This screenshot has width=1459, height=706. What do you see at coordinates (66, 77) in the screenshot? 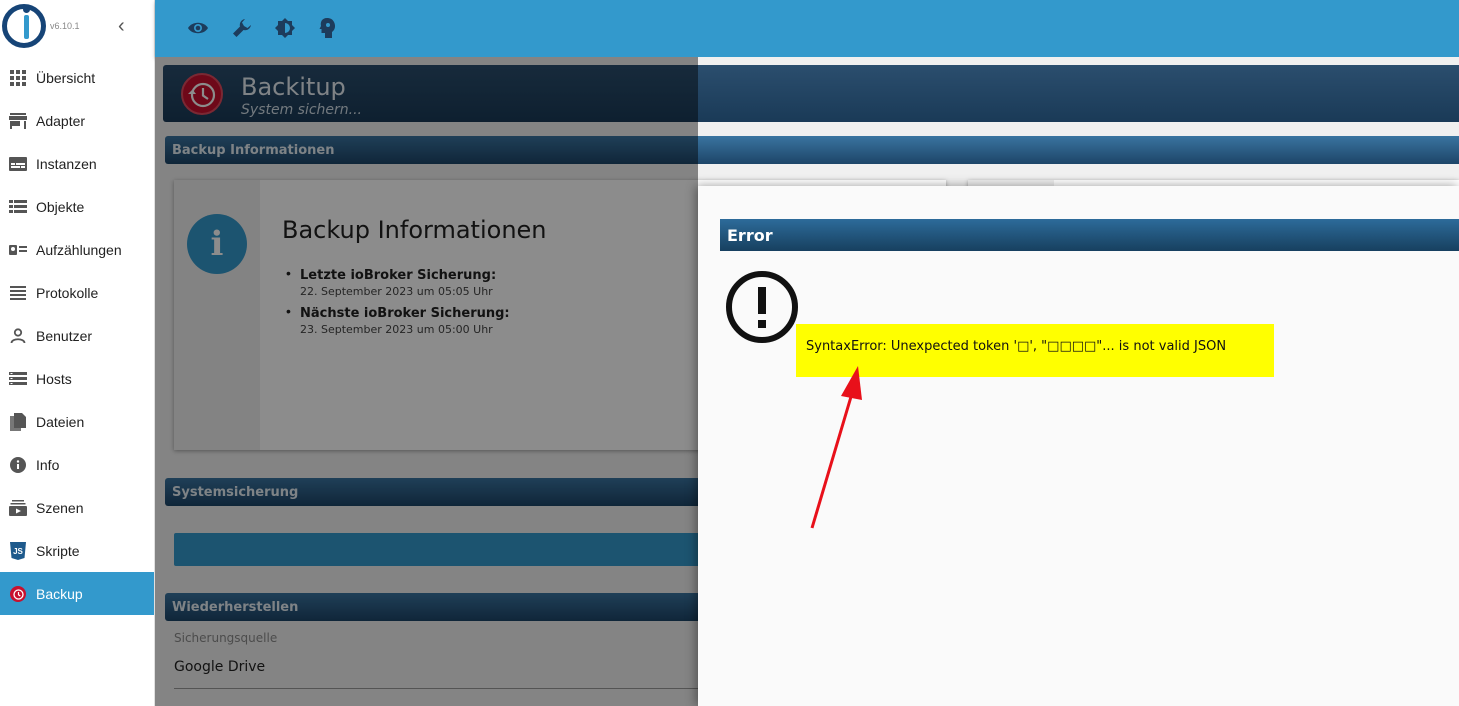
I see `sidebar-item-label: Übersicht` at bounding box center [66, 77].